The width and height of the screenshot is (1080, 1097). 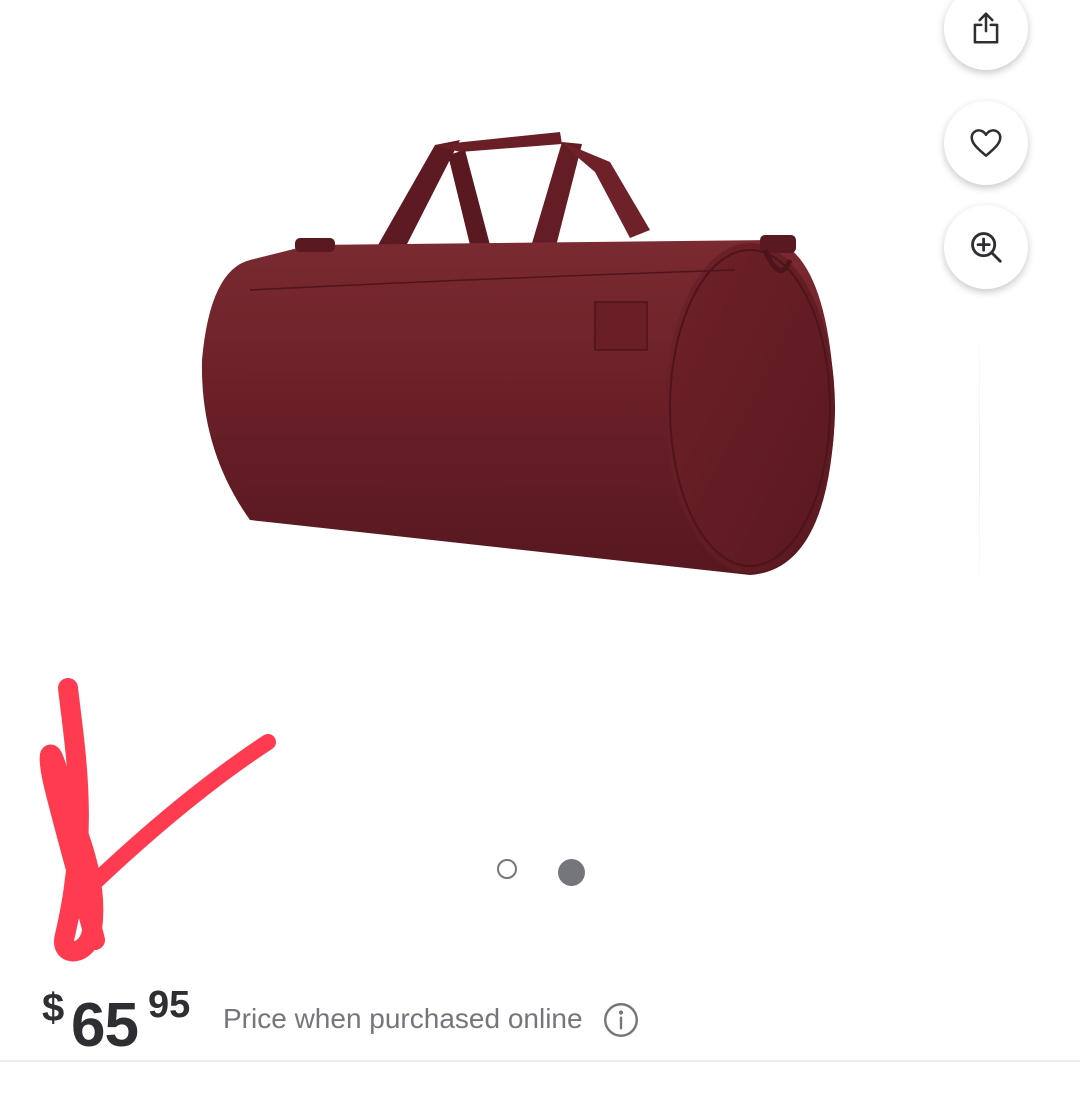 I want to click on share-button, so click(x=986, y=35).